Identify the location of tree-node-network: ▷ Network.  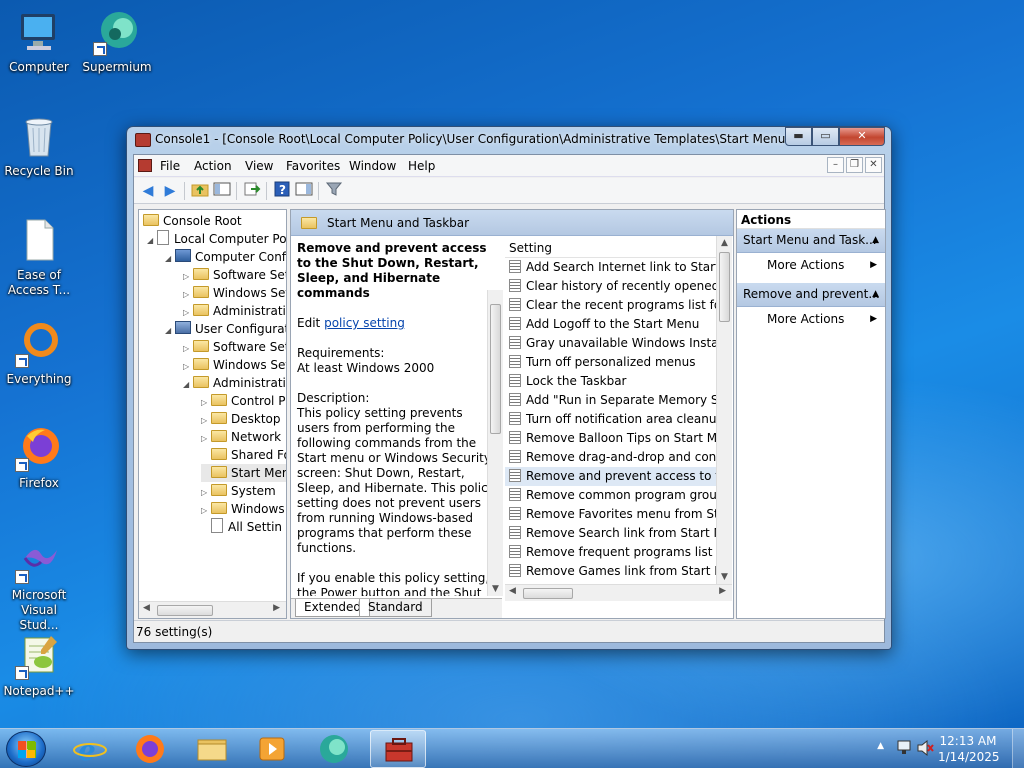
(241, 437).